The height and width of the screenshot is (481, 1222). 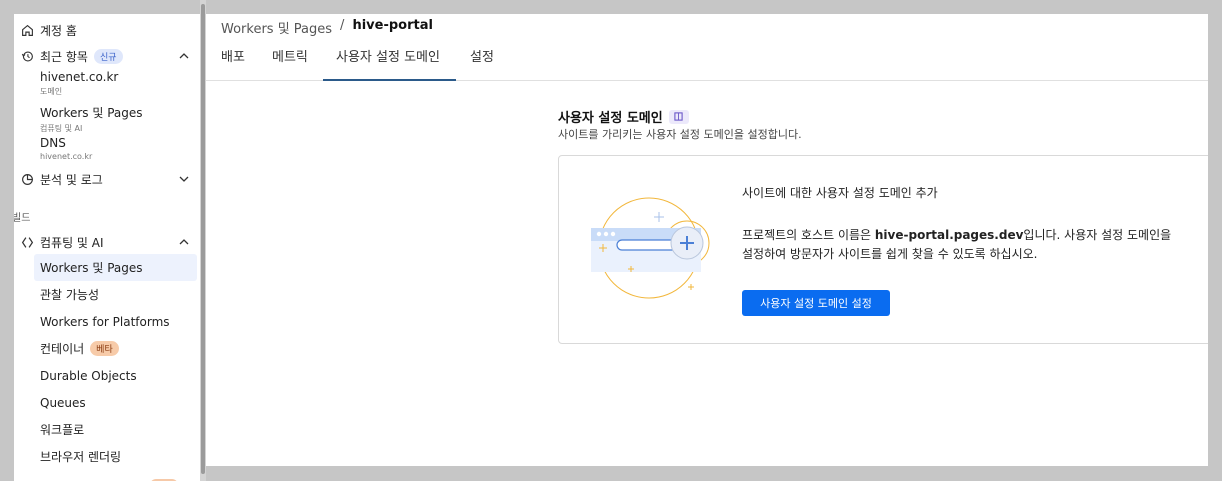 What do you see at coordinates (389, 62) in the screenshot?
I see `tab-custom-domains: 사용자 설정 도메인` at bounding box center [389, 62].